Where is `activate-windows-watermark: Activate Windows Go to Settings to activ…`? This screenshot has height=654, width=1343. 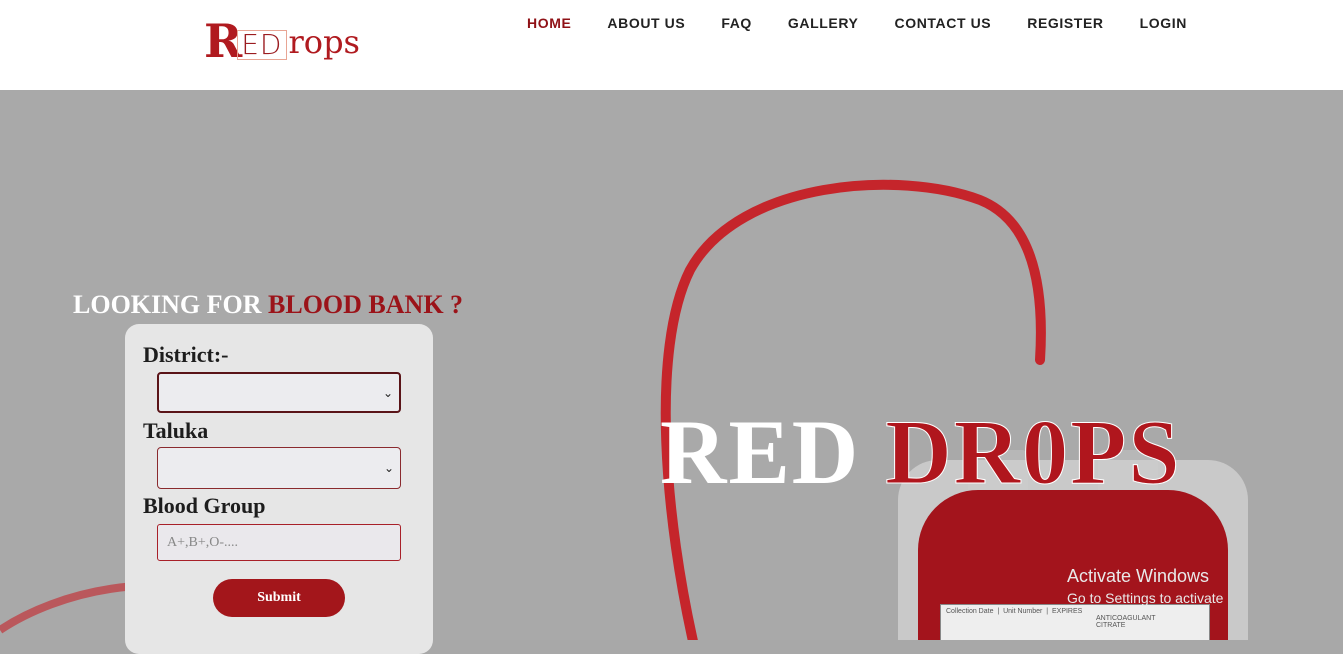 activate-windows-watermark: Activate Windows Go to Settings to activ… is located at coordinates (1145, 586).